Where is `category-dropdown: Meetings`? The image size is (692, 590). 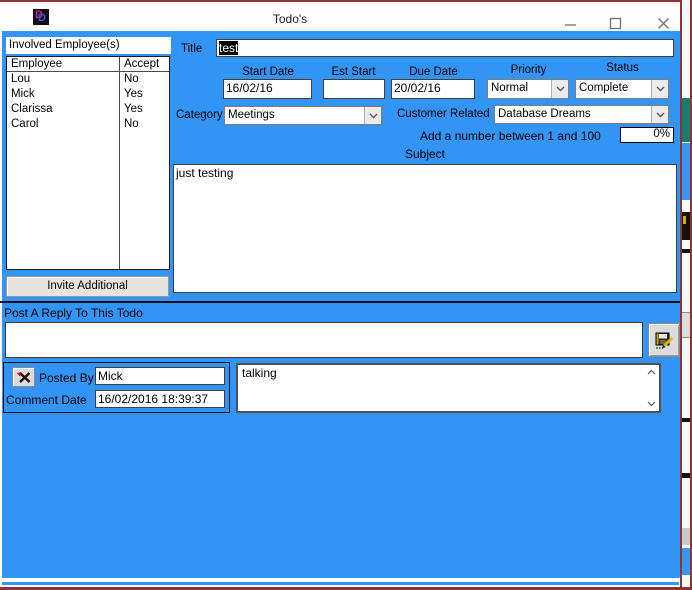
category-dropdown: Meetings is located at coordinates (303, 115).